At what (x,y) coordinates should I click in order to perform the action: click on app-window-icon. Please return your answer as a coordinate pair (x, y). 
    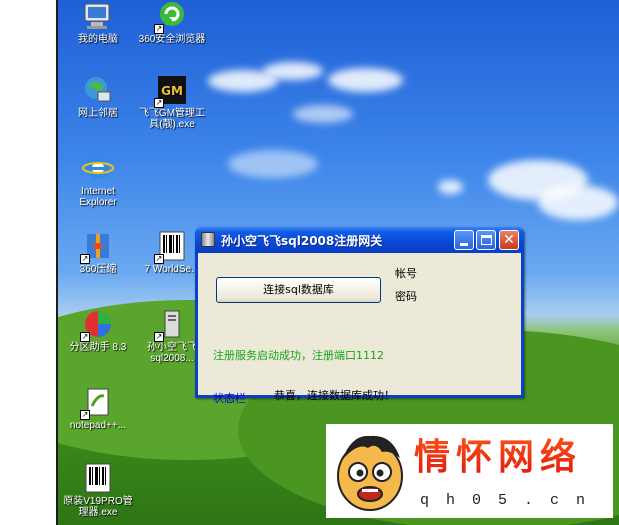
    Looking at the image, I should click on (208, 239).